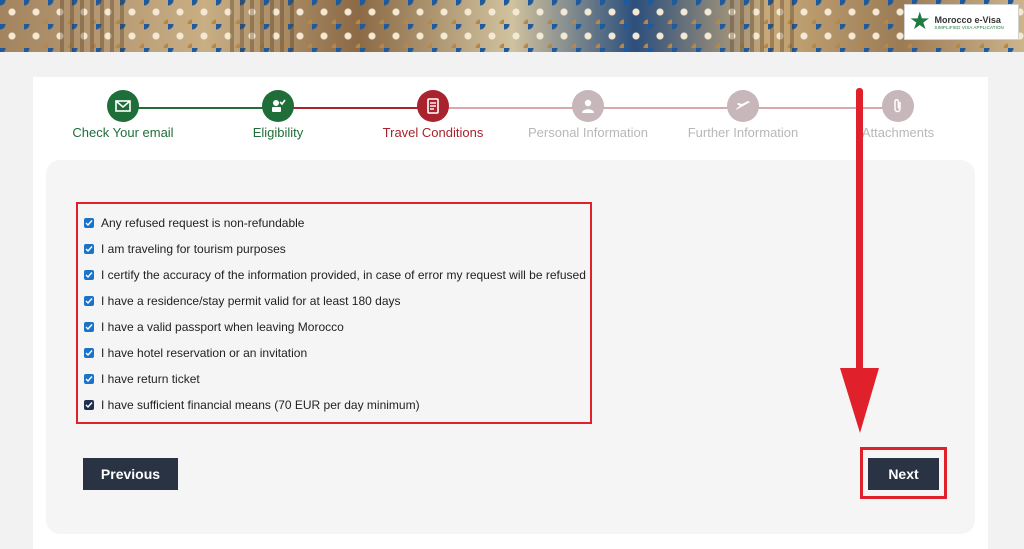 Image resolution: width=1024 pixels, height=549 pixels. What do you see at coordinates (743, 132) in the screenshot?
I see `step-label: Further Information` at bounding box center [743, 132].